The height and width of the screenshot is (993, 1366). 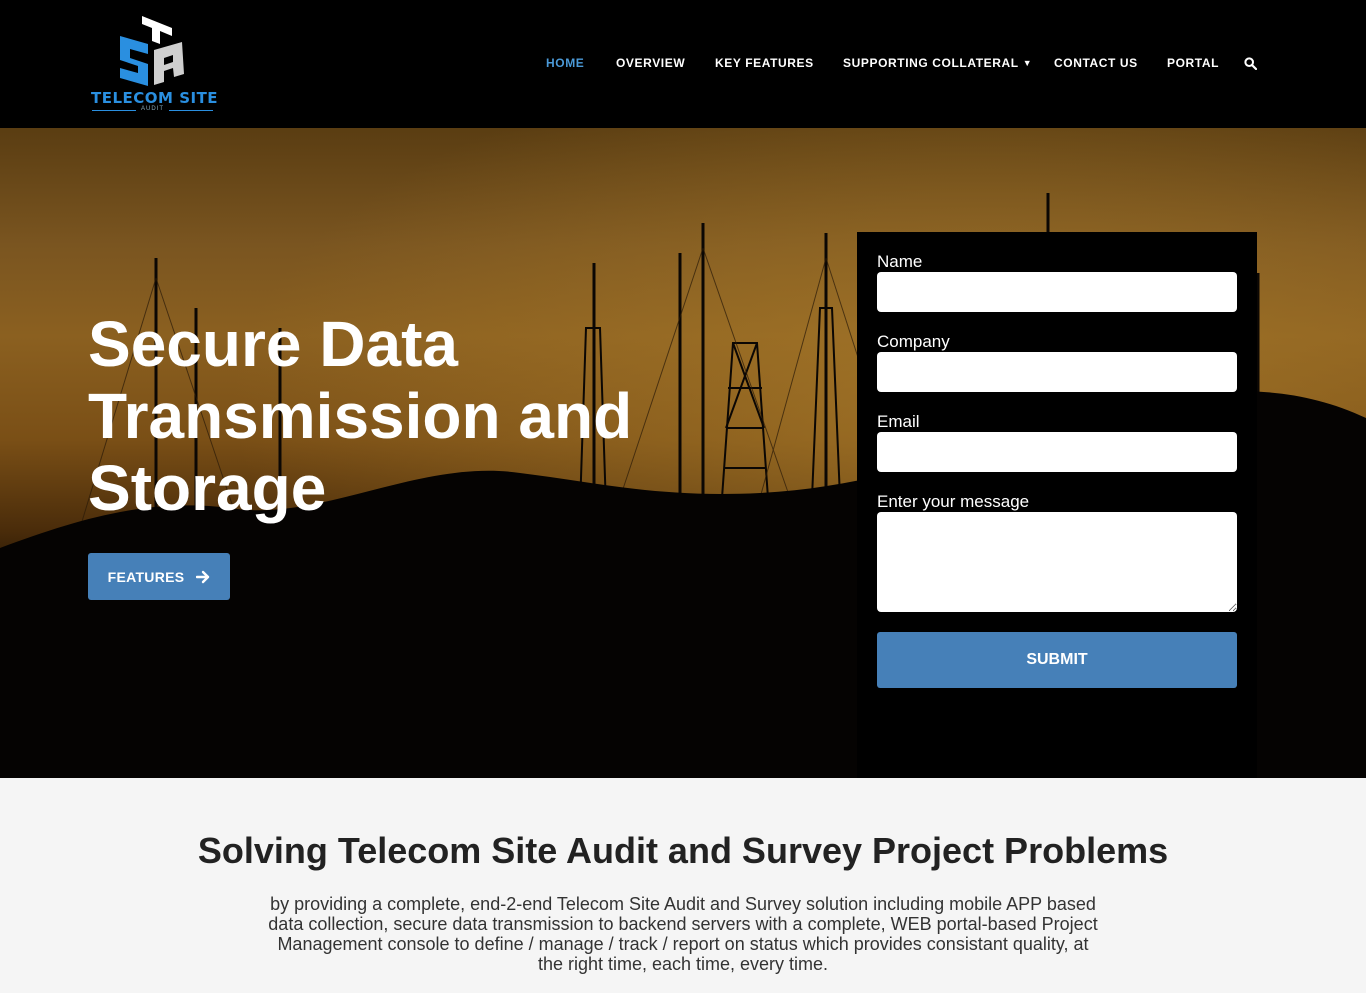 I want to click on nav-contact-us: CONTACT US, so click(x=1096, y=63).